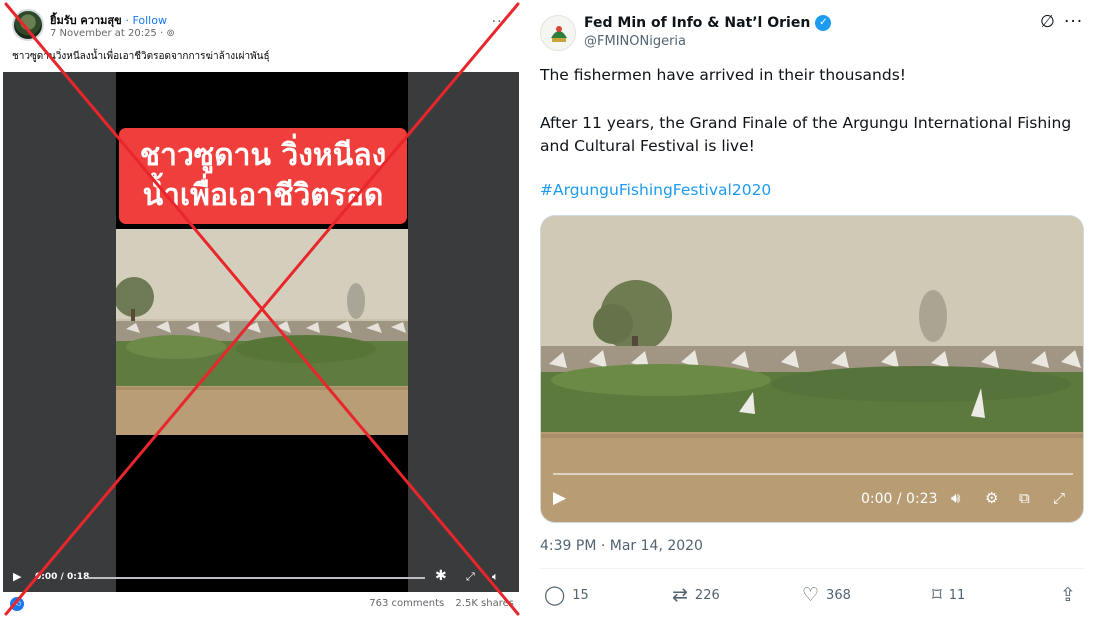  I want to click on like-button: ♡ 368, so click(826, 595).